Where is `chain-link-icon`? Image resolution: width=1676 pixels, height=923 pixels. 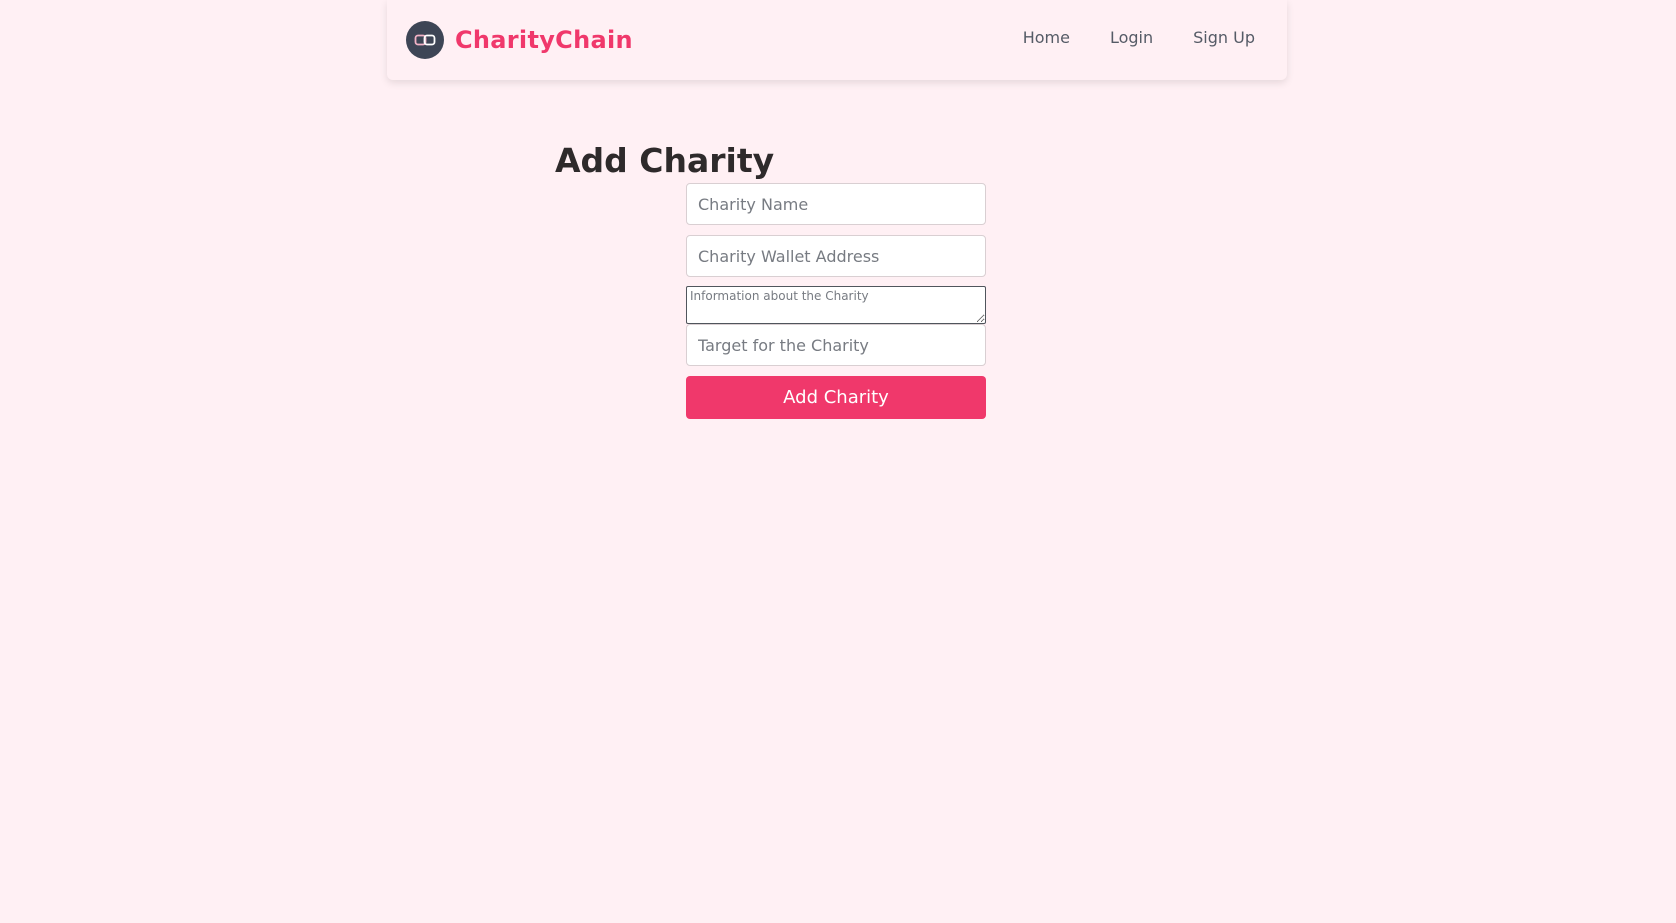
chain-link-icon is located at coordinates (425, 40).